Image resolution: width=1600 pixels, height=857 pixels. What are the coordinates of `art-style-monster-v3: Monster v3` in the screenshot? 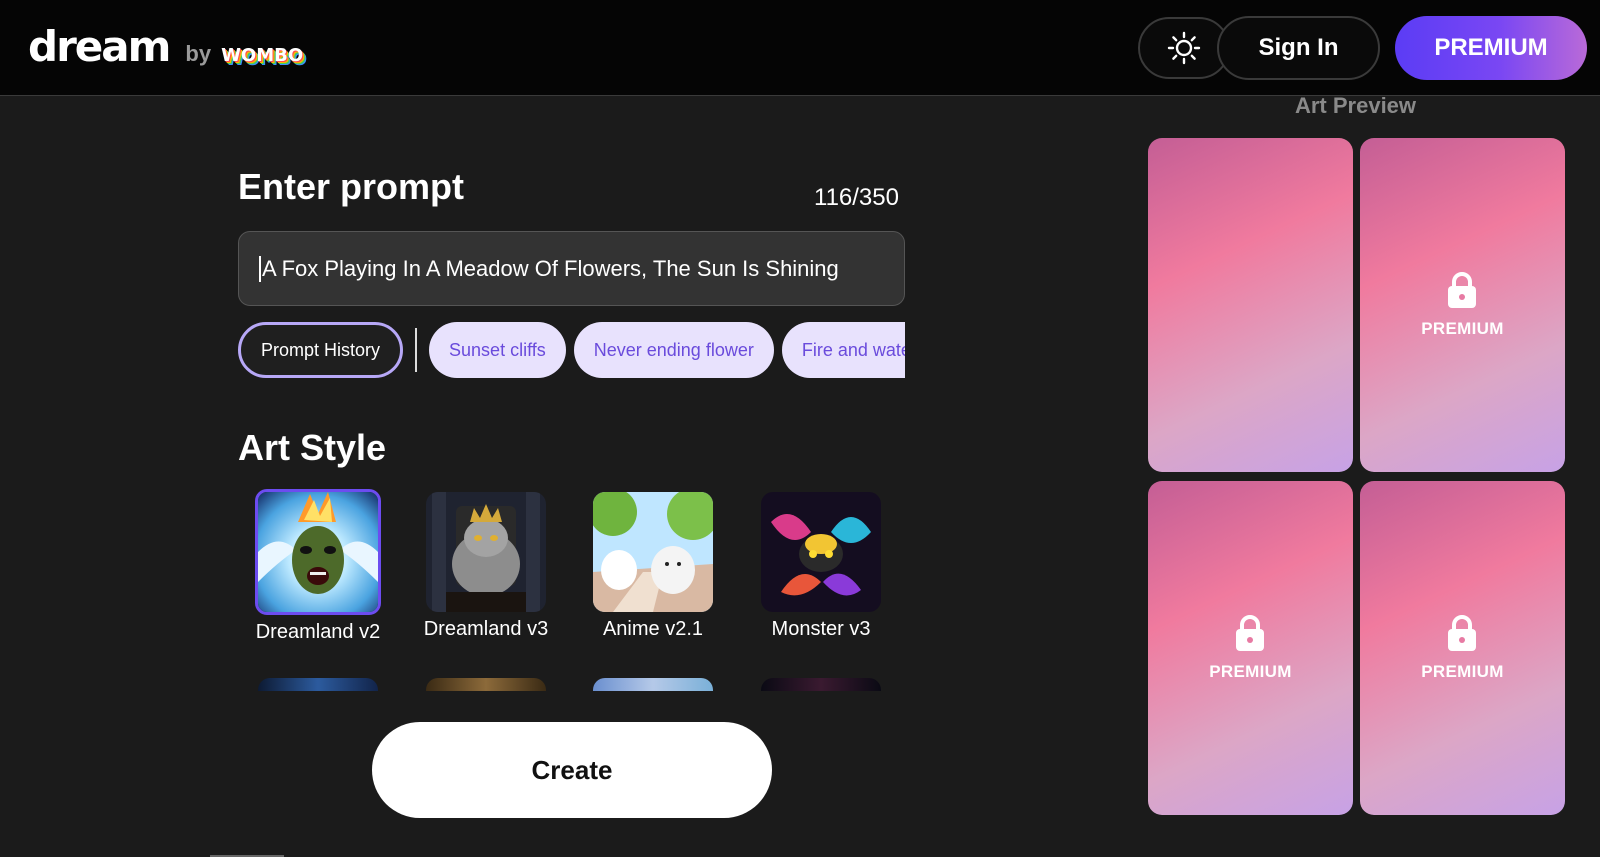 It's located at (821, 566).